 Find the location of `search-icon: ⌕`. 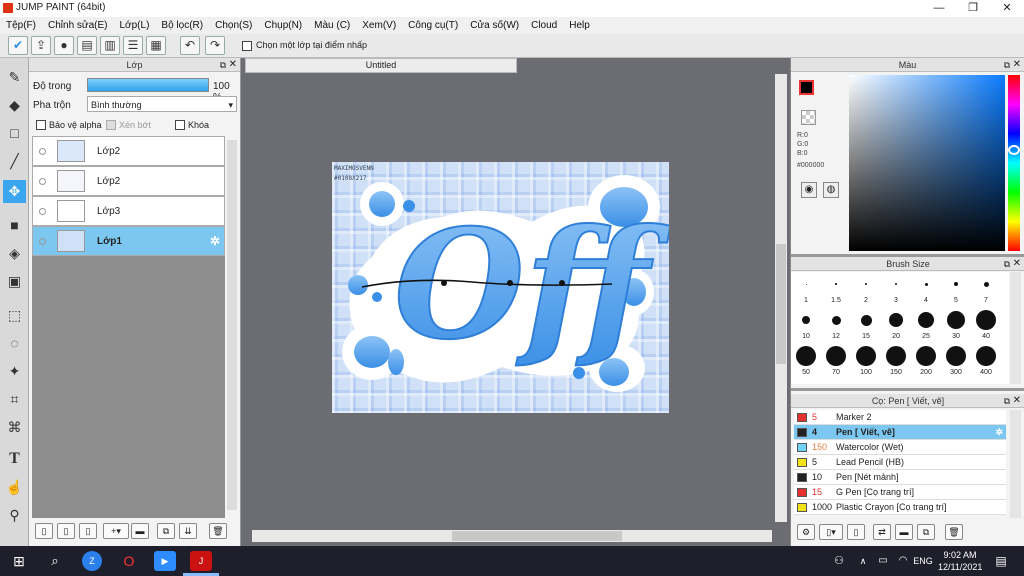

search-icon: ⌕ is located at coordinates (55, 561).